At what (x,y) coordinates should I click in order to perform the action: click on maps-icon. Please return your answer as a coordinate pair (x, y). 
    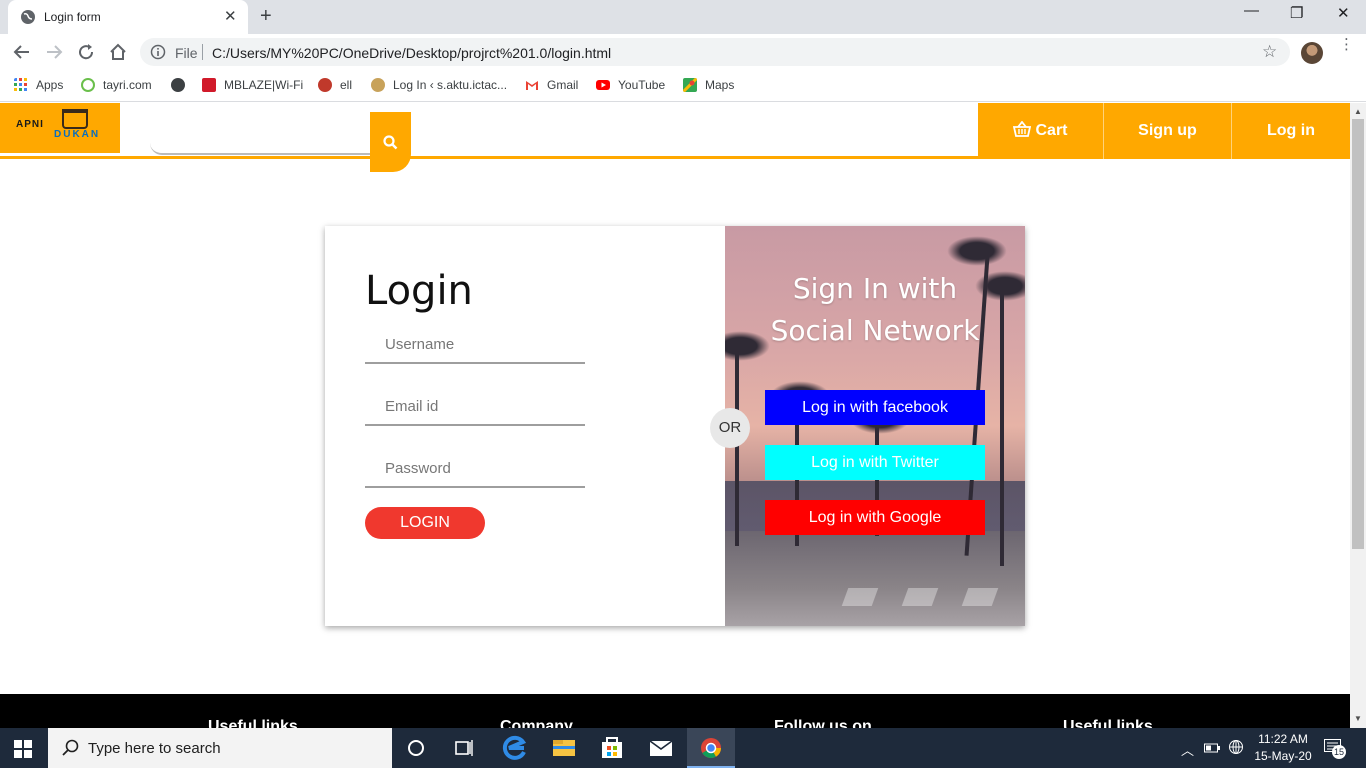
    Looking at the image, I should click on (690, 85).